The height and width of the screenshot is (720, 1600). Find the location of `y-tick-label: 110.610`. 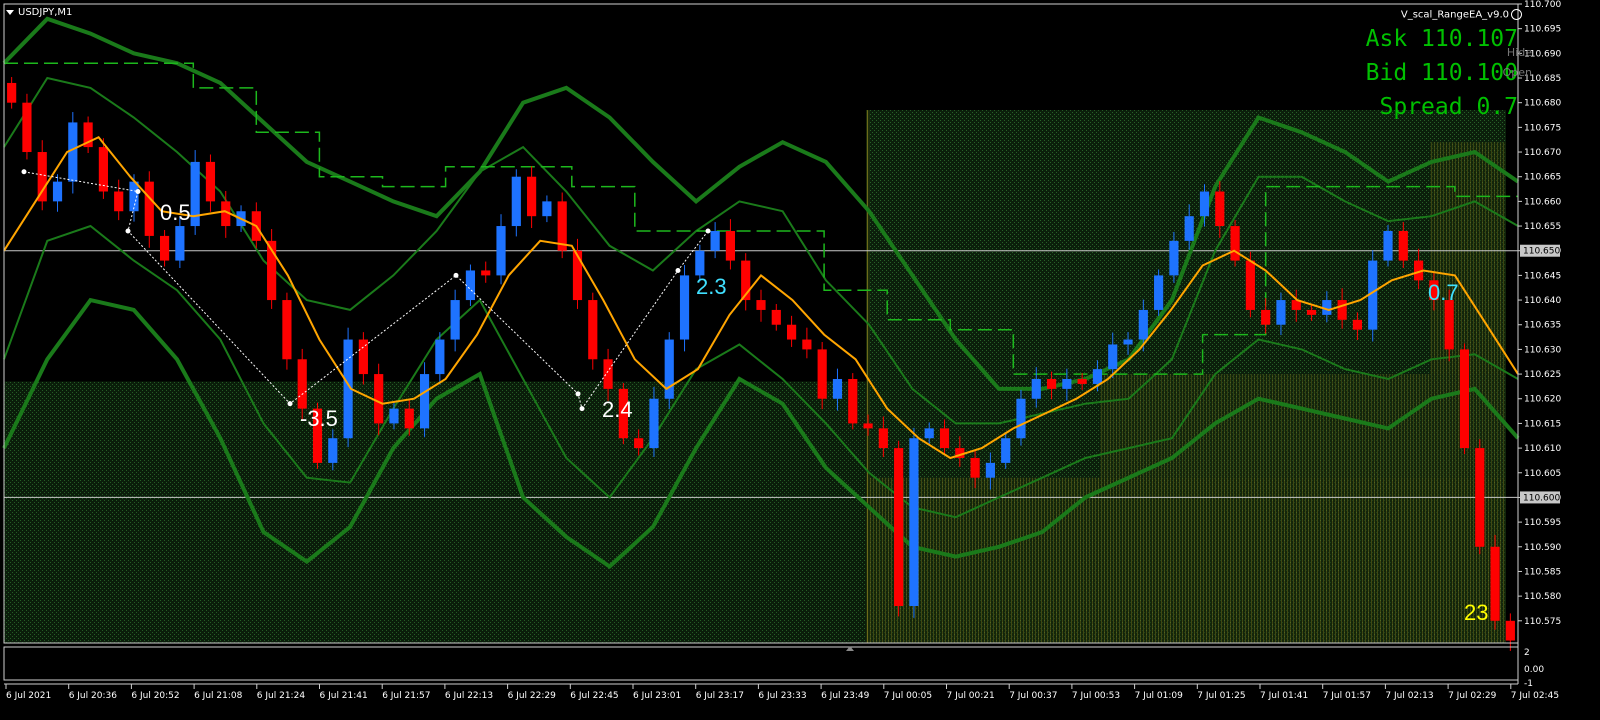

y-tick-label: 110.610 is located at coordinates (1542, 449).